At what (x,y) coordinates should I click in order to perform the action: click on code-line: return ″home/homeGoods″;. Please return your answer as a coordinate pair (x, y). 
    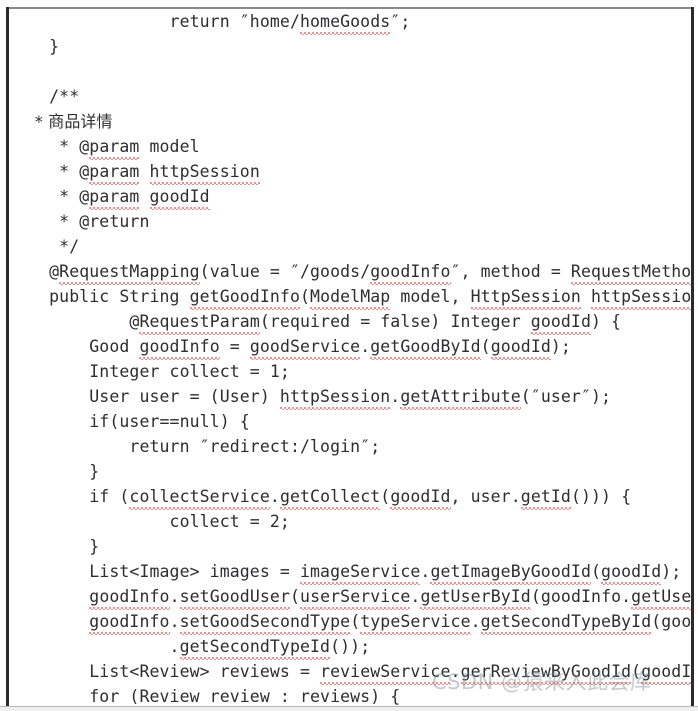
    Looking at the image, I should click on (350, 22).